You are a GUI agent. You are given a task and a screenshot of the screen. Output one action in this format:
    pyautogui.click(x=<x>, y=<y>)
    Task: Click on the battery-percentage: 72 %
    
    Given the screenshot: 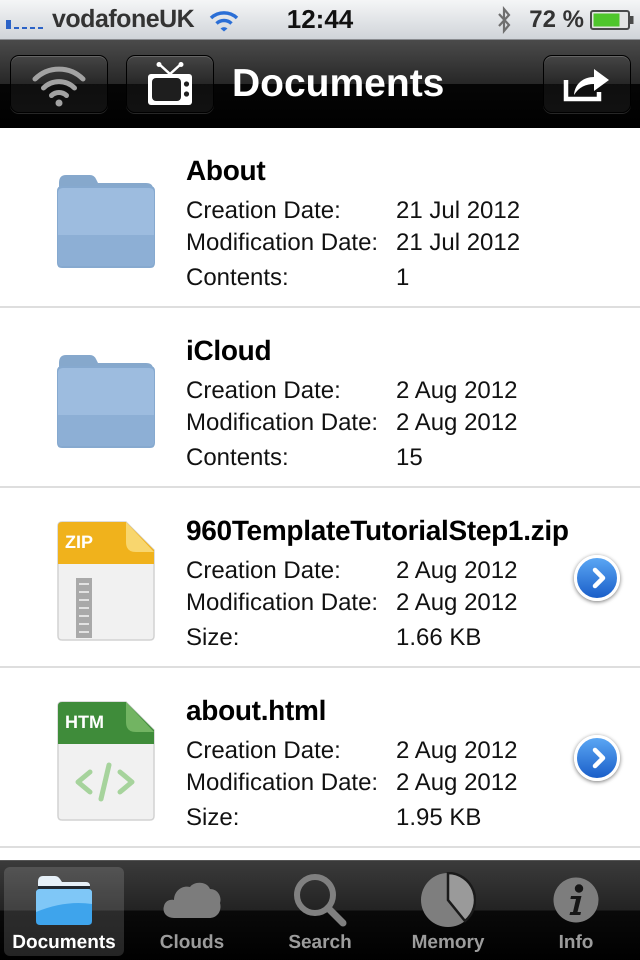 What is the action you would take?
    pyautogui.click(x=556, y=20)
    